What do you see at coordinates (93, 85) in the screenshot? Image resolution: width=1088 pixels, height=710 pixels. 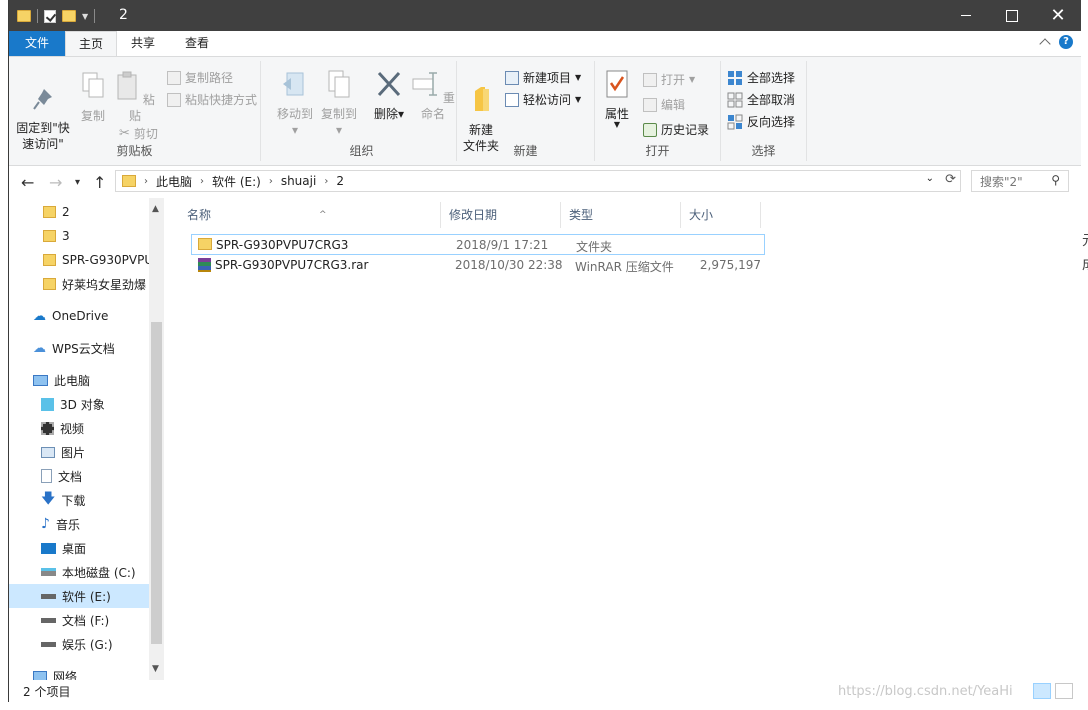 I see `copy-icon` at bounding box center [93, 85].